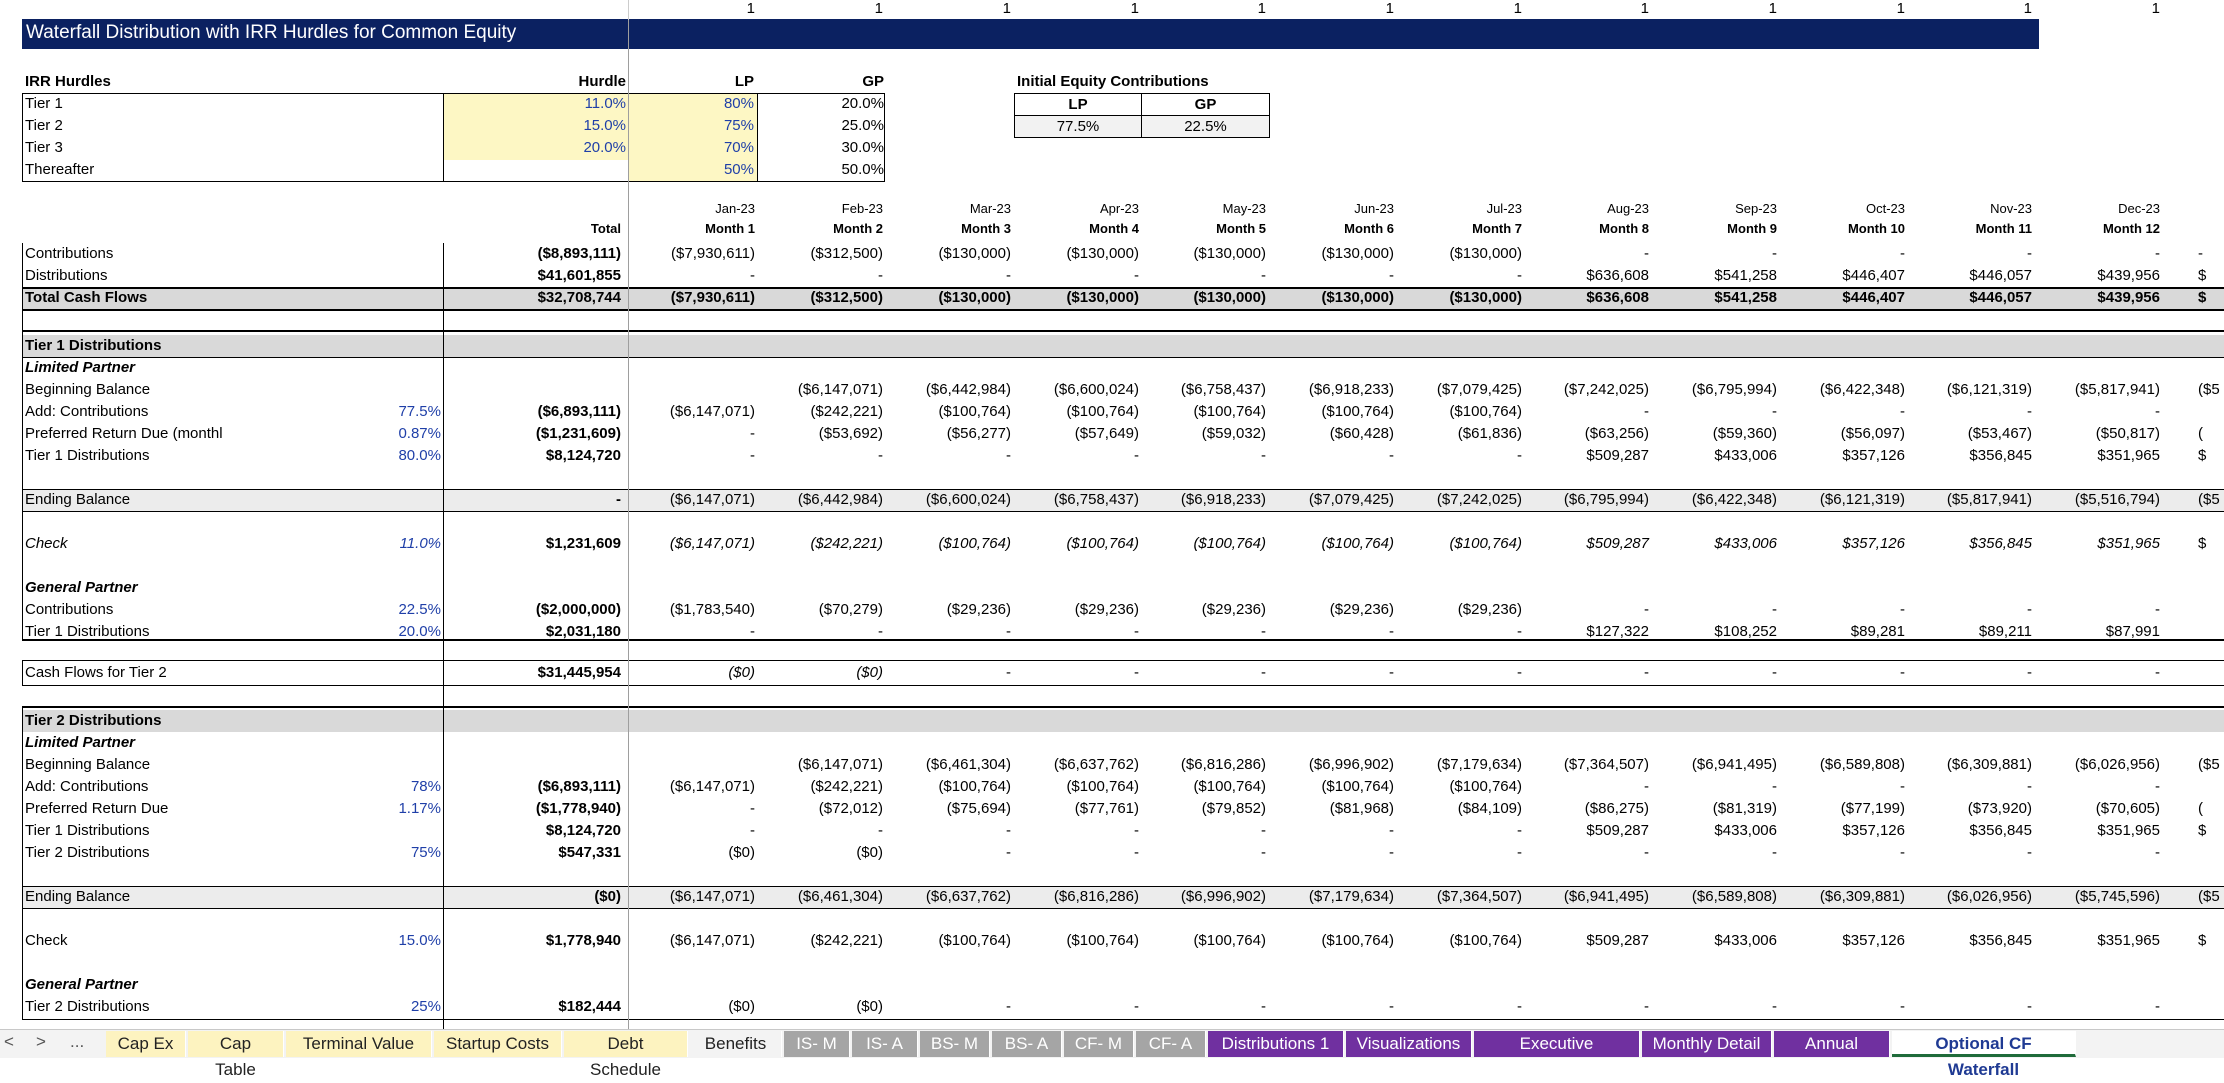 The image size is (2224, 1083). Describe the element at coordinates (735, 208) in the screenshot. I see `column-date: Jan-23` at that location.